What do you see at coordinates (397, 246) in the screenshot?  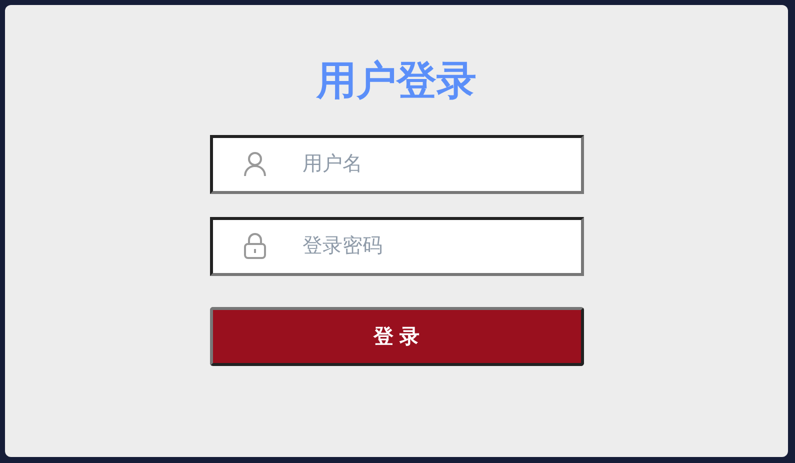 I see `input-field: 登录密码` at bounding box center [397, 246].